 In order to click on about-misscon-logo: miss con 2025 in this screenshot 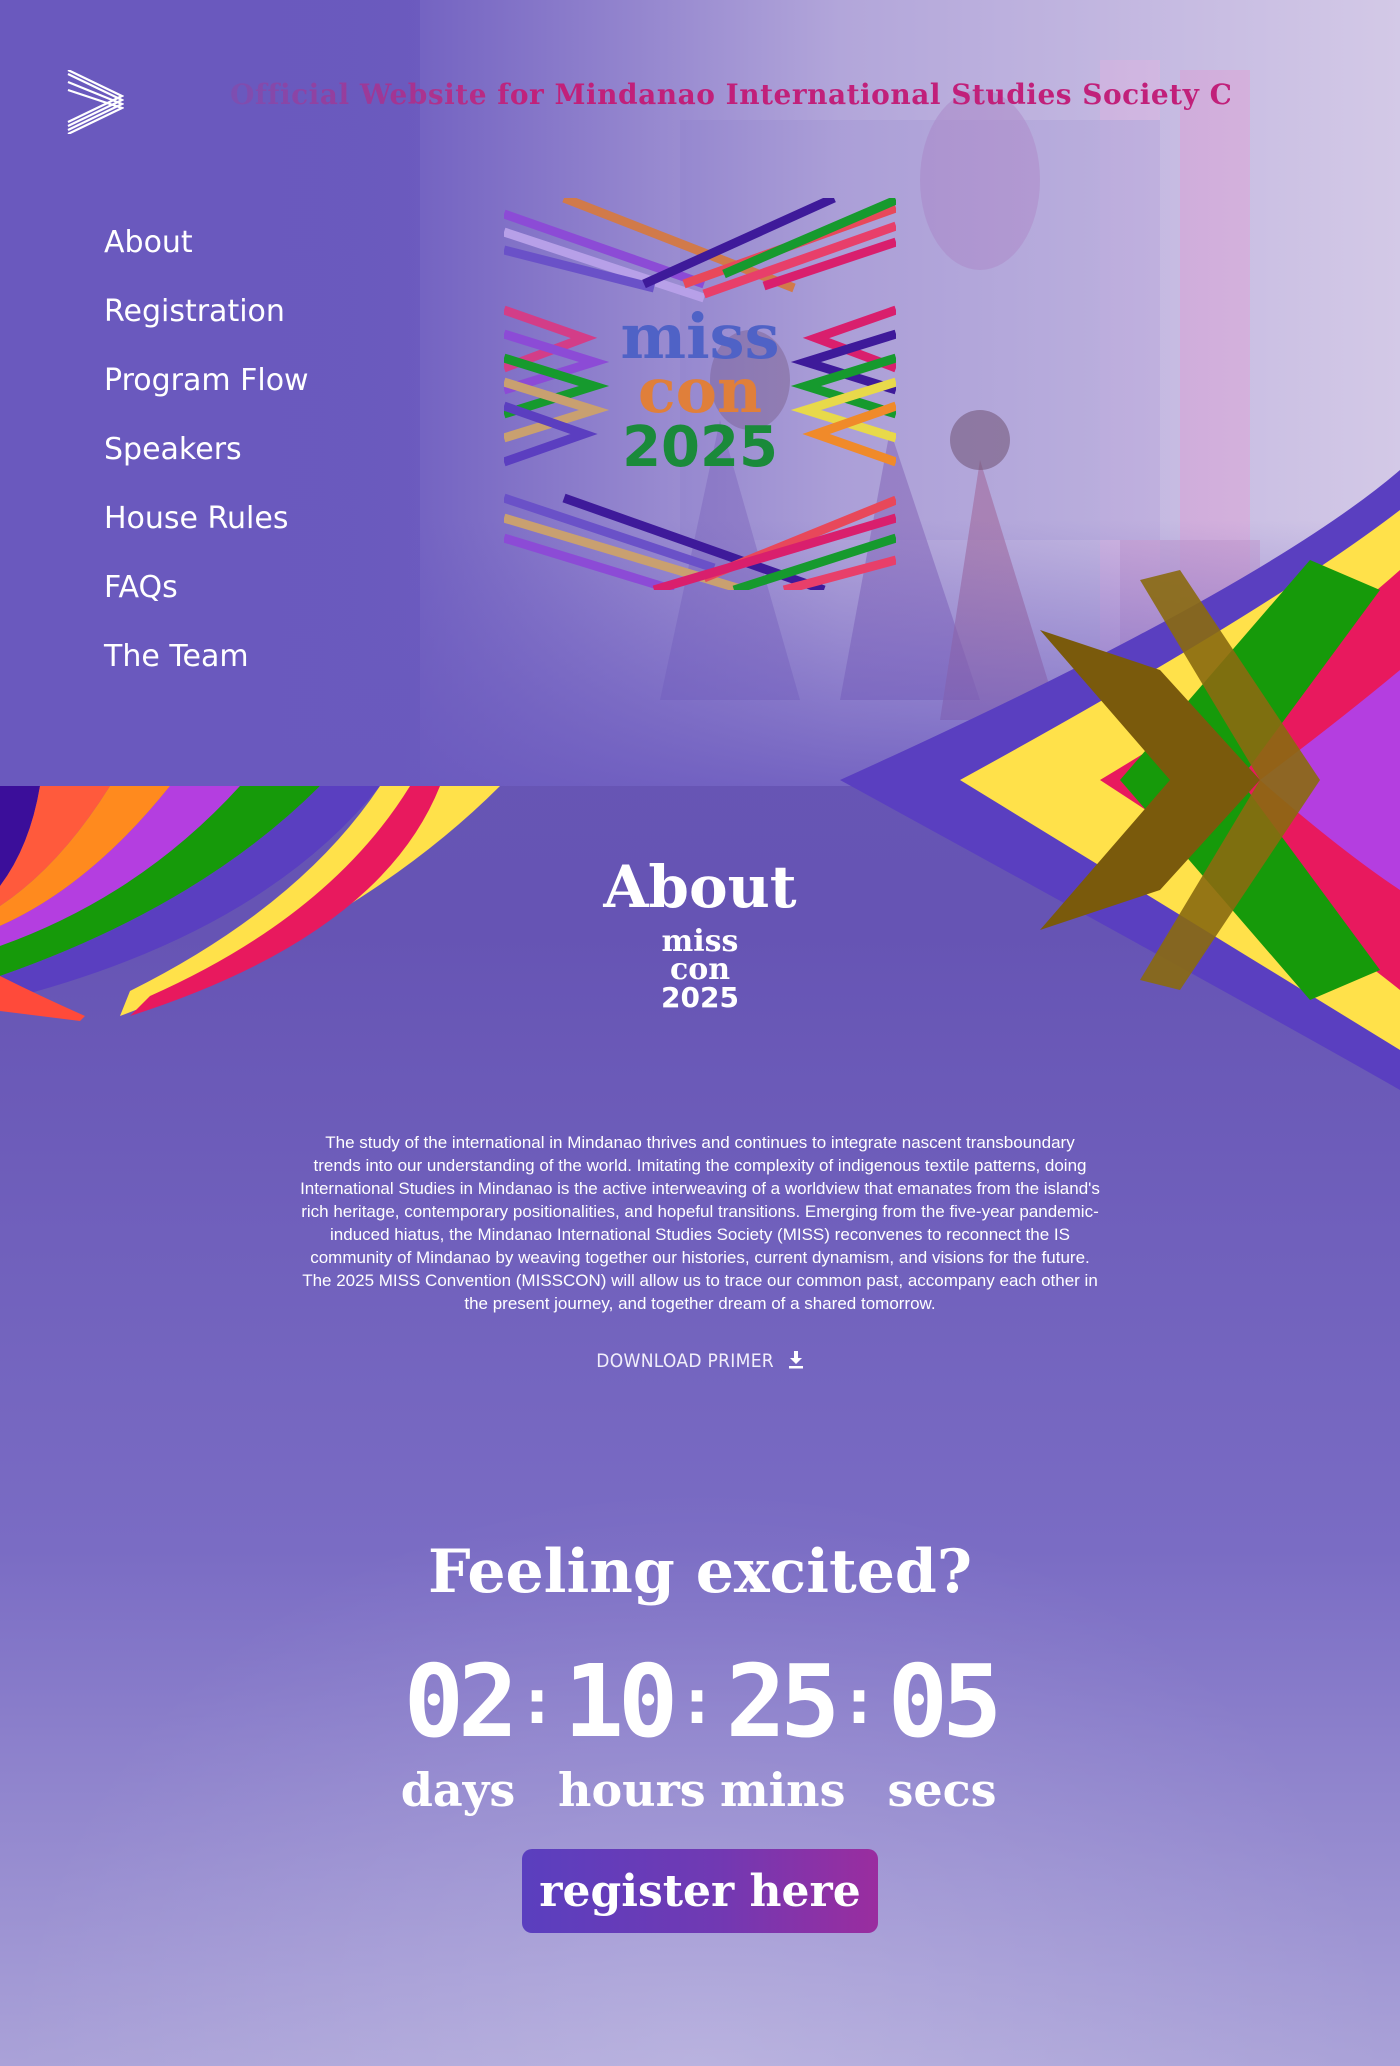, I will do `click(700, 970)`.